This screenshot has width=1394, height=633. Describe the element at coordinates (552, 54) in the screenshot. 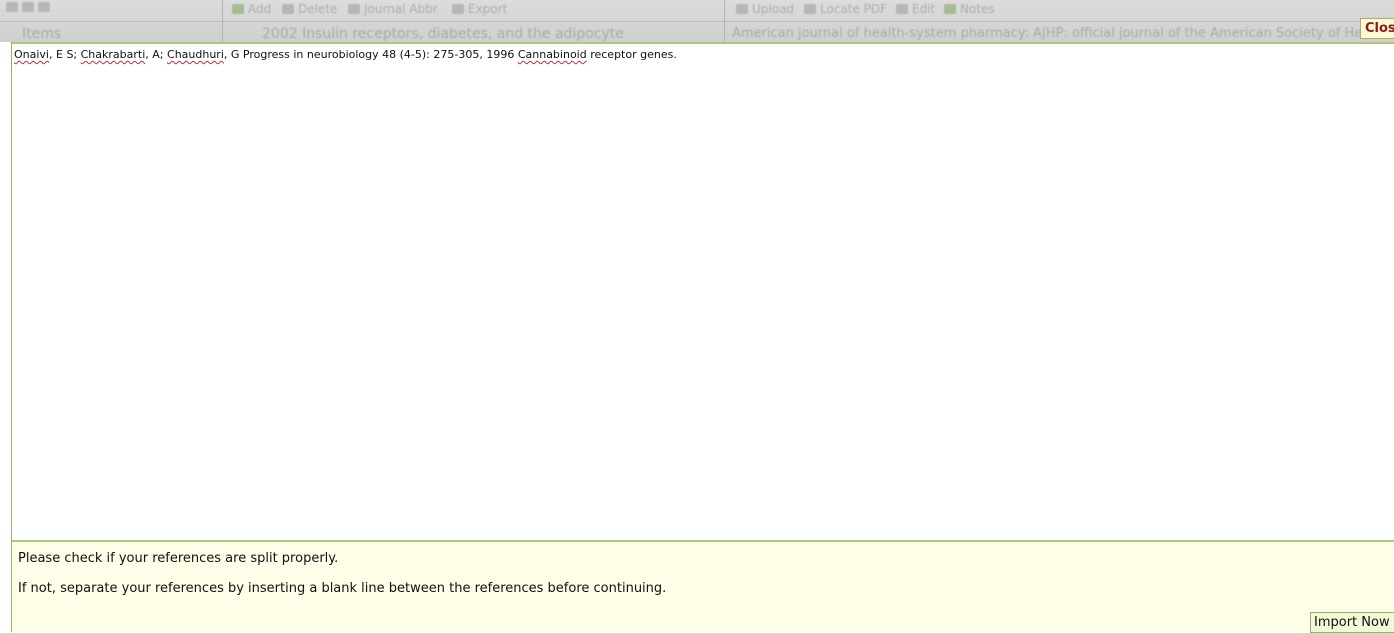

I see `misspelled-word: Cannabinoid` at that location.